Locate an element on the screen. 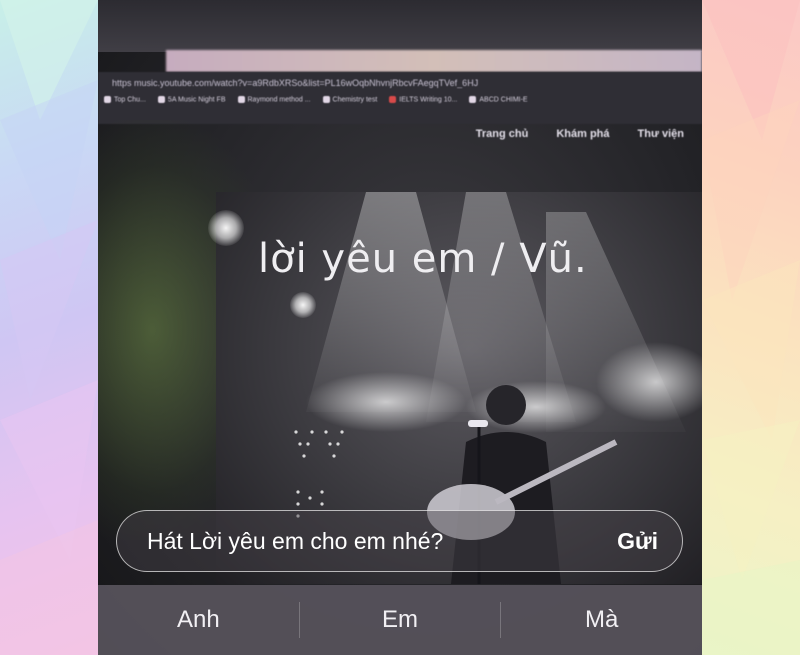 The image size is (800, 655). video-title: lời yêu em / Vũ. is located at coordinates (423, 259).